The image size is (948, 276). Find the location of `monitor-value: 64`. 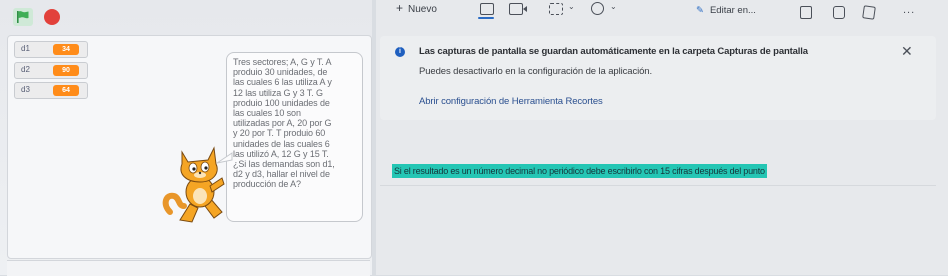

monitor-value: 64 is located at coordinates (66, 90).